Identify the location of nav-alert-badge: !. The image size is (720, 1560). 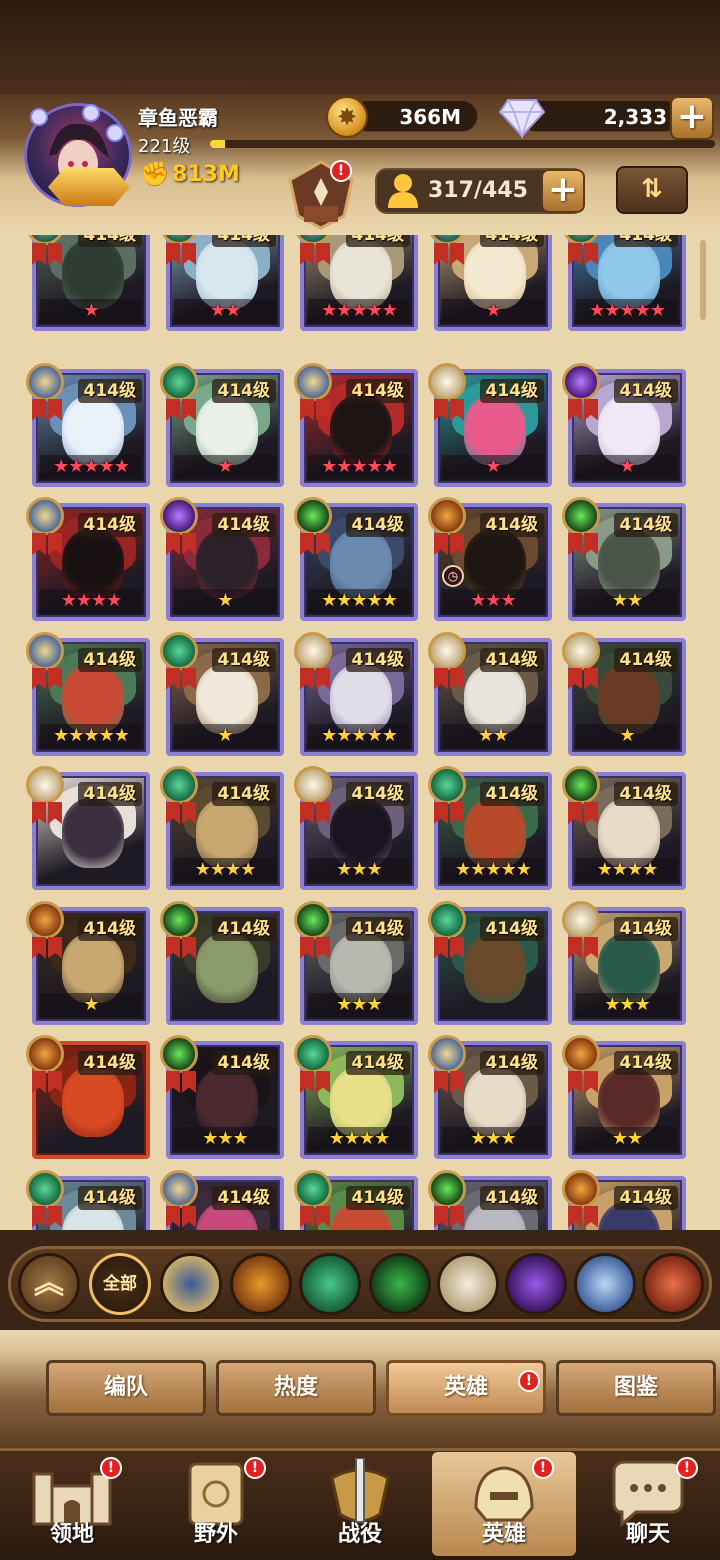
(543, 1468).